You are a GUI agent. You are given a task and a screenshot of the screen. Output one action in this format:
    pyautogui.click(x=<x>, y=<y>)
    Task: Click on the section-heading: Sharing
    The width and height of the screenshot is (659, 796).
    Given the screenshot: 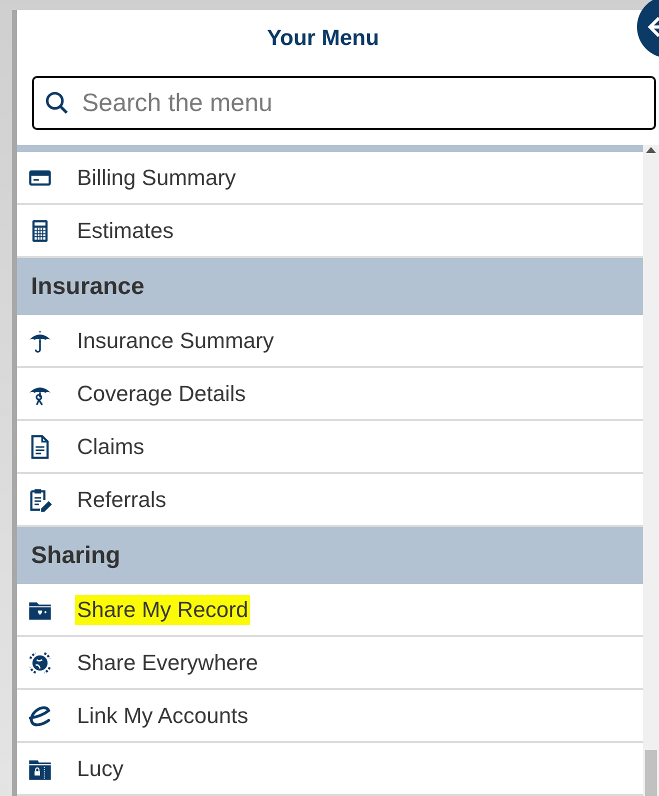 What is the action you would take?
    pyautogui.click(x=330, y=555)
    